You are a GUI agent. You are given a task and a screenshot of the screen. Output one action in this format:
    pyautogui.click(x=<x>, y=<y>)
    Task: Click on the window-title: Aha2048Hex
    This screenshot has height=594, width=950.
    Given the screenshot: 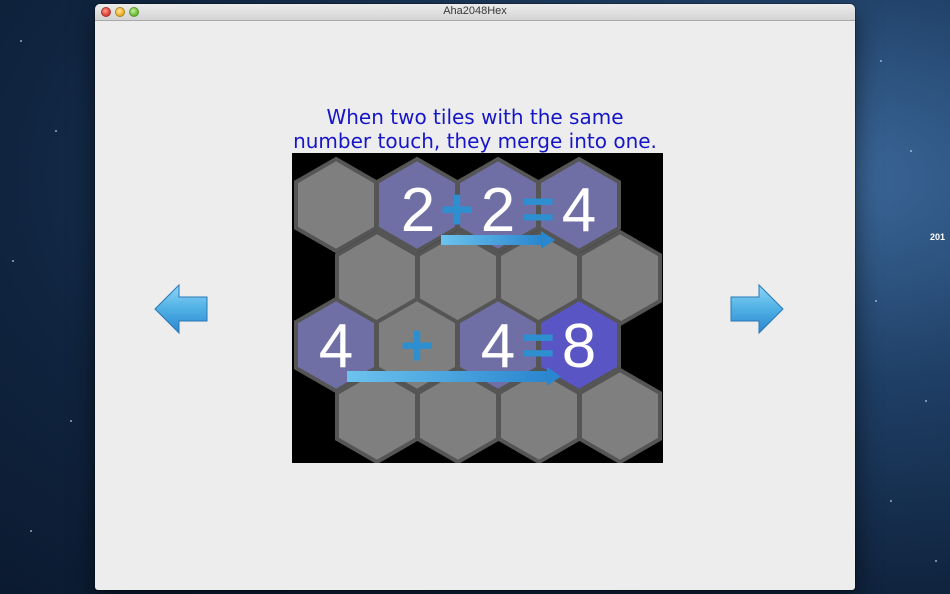 What is the action you would take?
    pyautogui.click(x=475, y=11)
    